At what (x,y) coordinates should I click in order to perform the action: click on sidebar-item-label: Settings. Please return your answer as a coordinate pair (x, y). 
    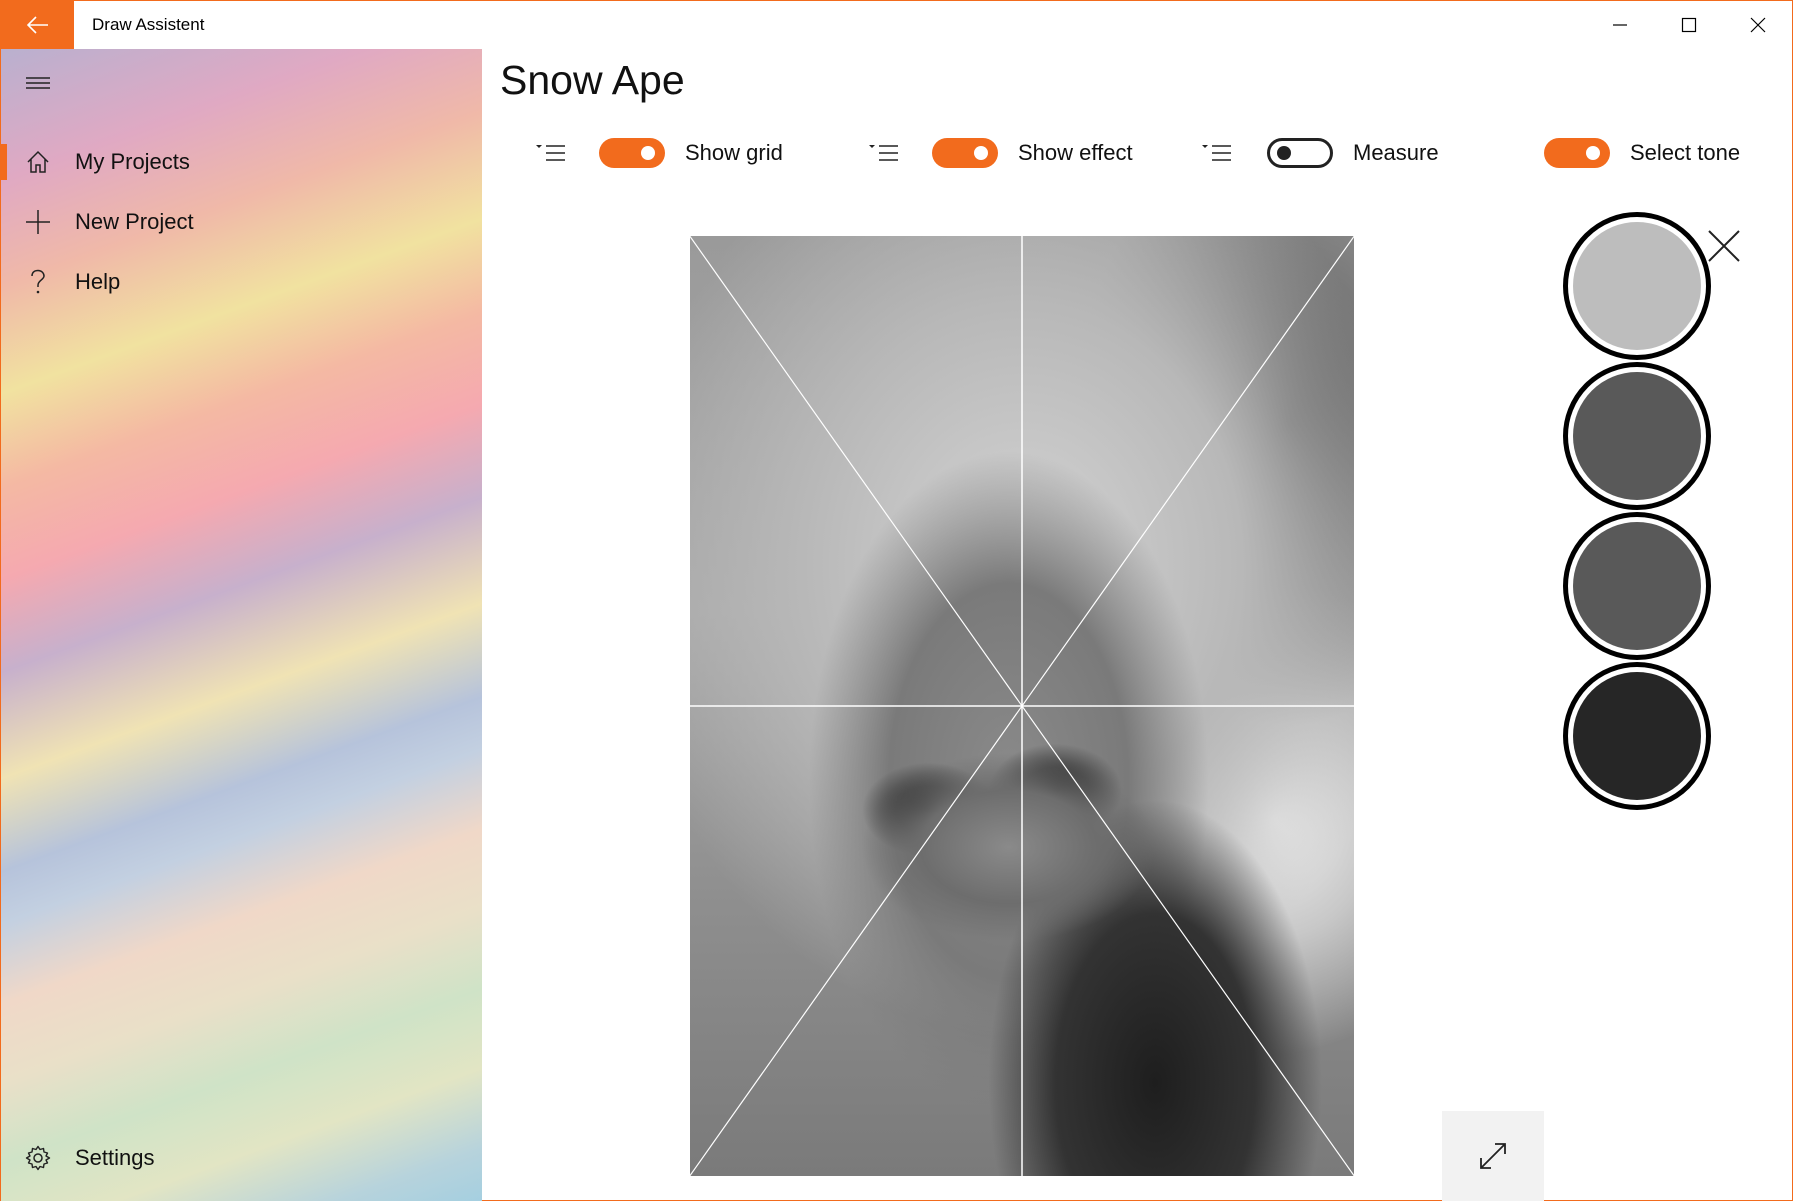
    Looking at the image, I should click on (115, 1157).